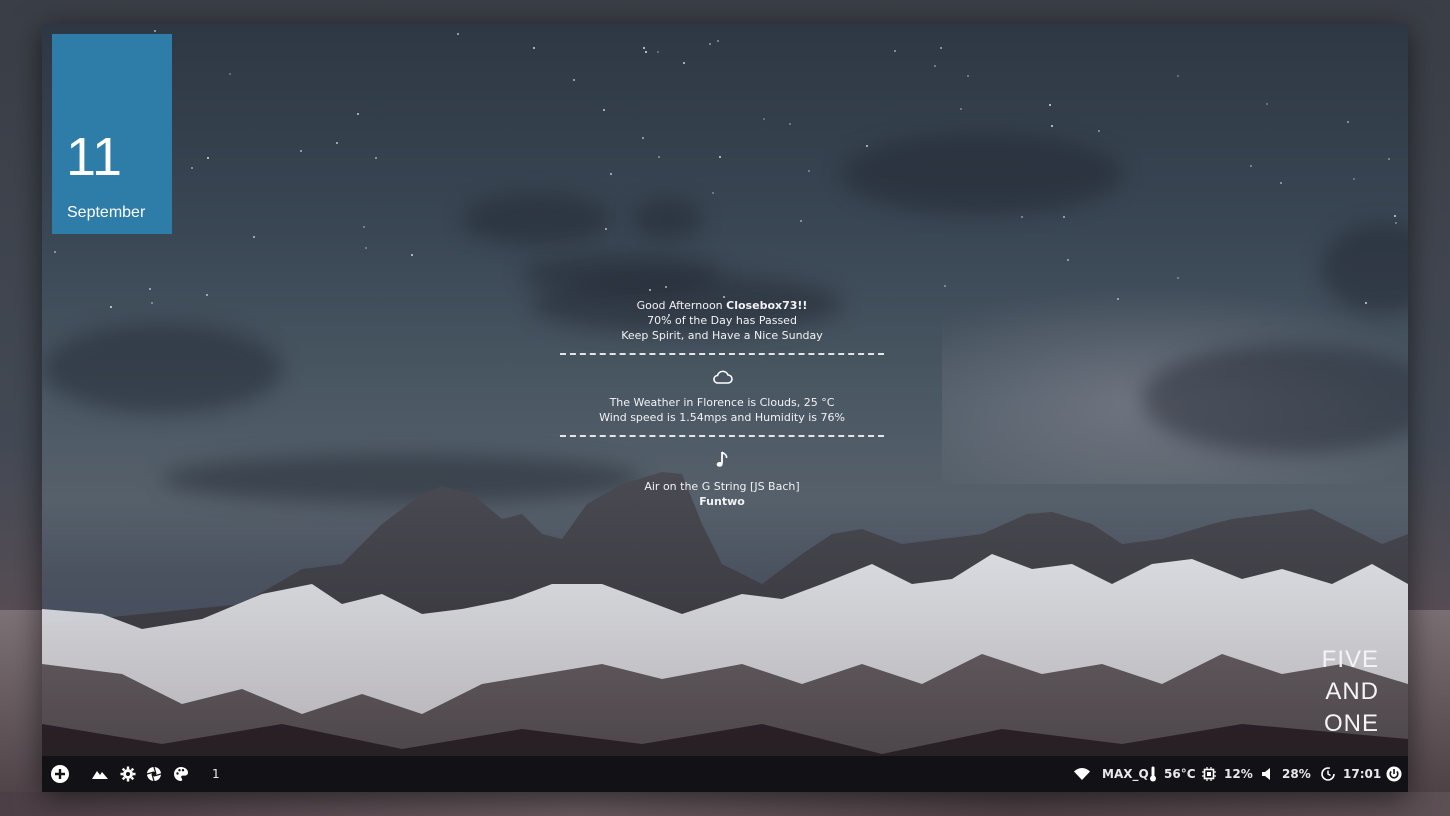  I want to click on greeting-line: Good Afternoon Closebox73!!, so click(722, 305).